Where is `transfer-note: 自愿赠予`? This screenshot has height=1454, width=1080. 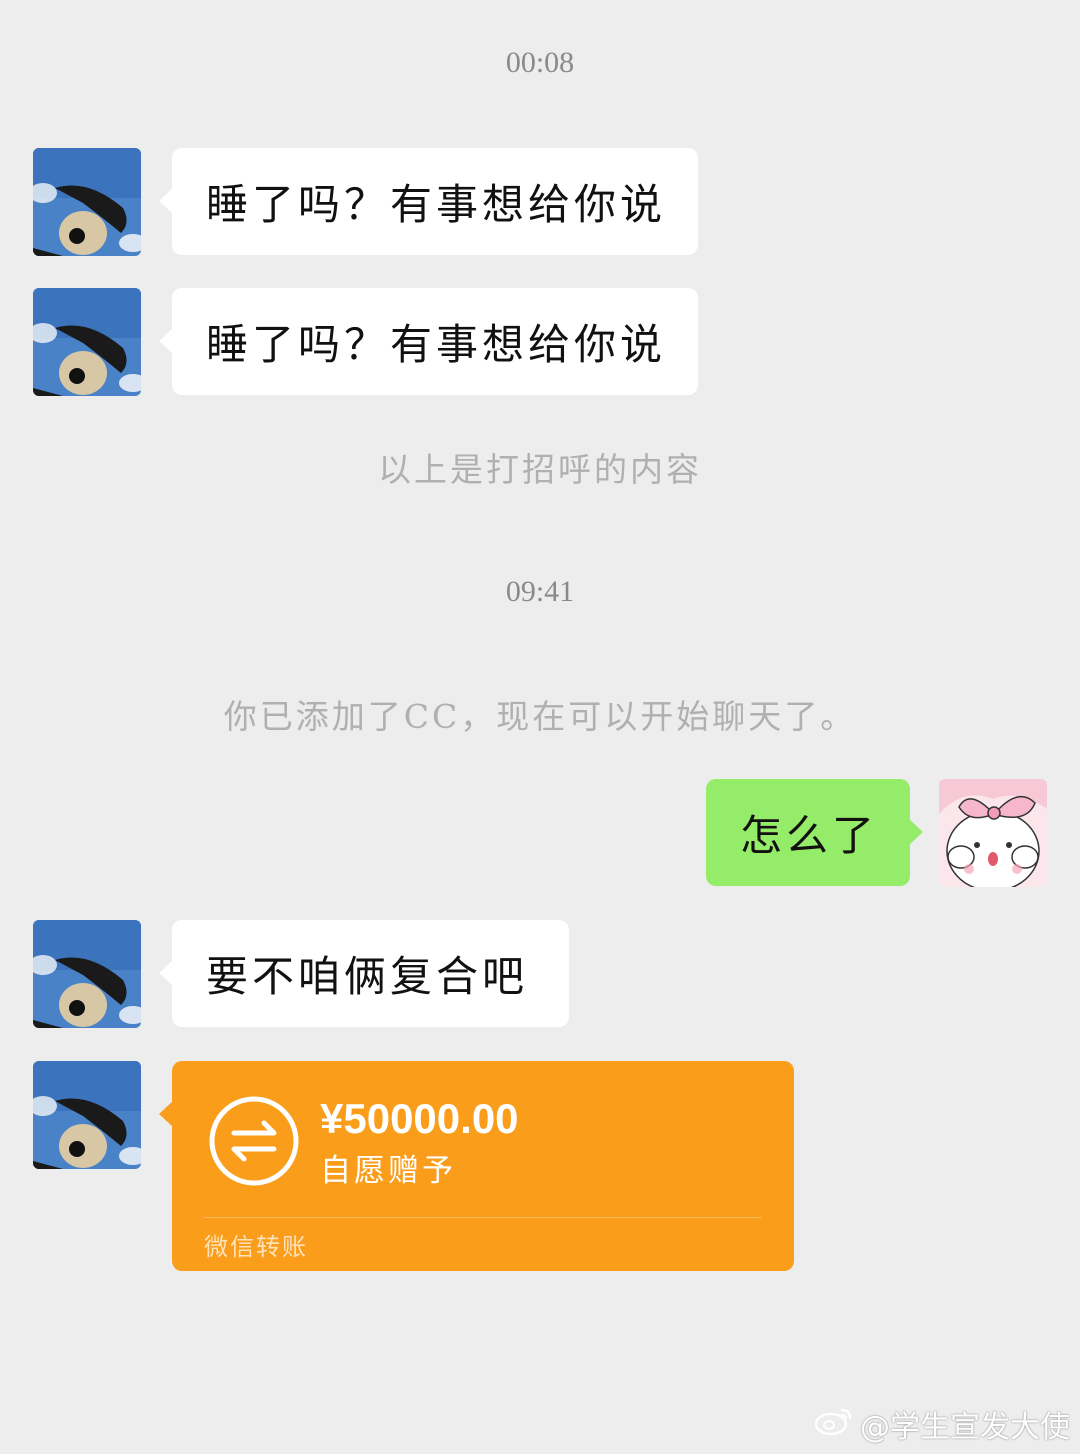 transfer-note: 自愿赠予 is located at coordinates (388, 1171).